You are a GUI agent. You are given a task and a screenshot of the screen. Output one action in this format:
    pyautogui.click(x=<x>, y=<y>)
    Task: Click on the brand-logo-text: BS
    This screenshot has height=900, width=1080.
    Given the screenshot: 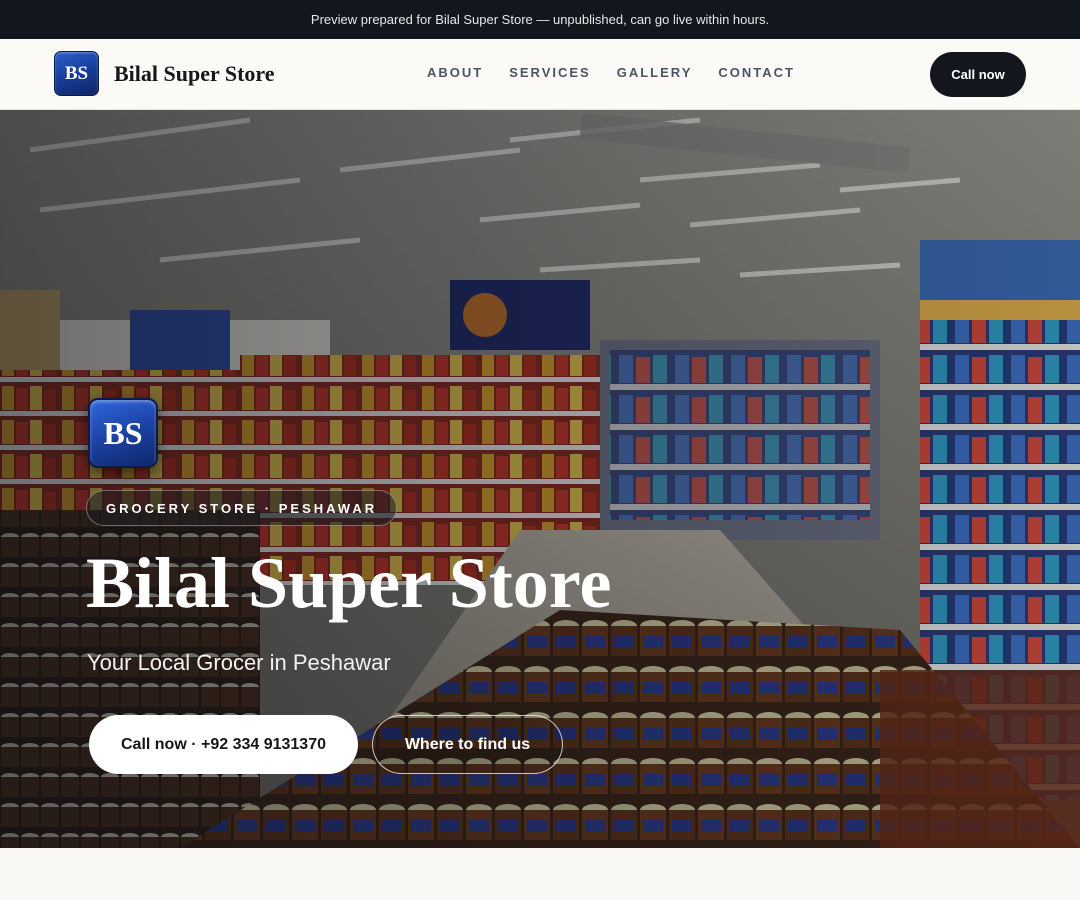 What is the action you would take?
    pyautogui.click(x=76, y=73)
    